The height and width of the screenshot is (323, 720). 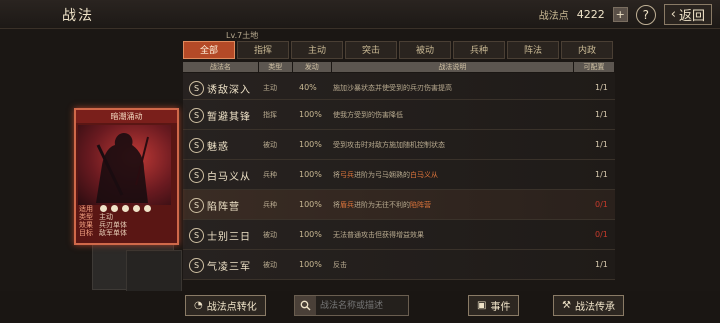 What do you see at coordinates (263, 50) in the screenshot?
I see `tab-command: 指挥` at bounding box center [263, 50].